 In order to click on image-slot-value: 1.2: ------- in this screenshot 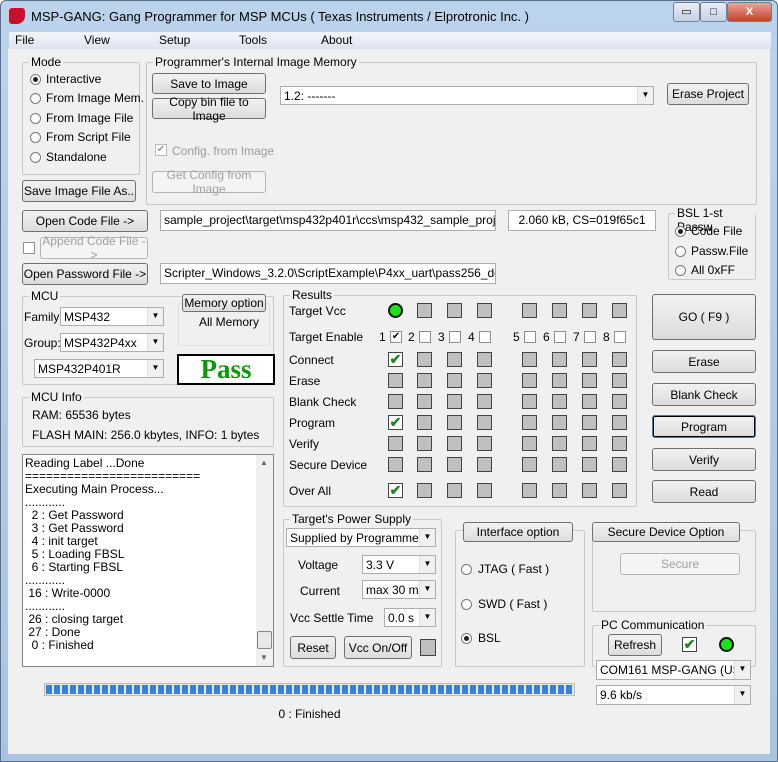, I will do `click(310, 96)`.